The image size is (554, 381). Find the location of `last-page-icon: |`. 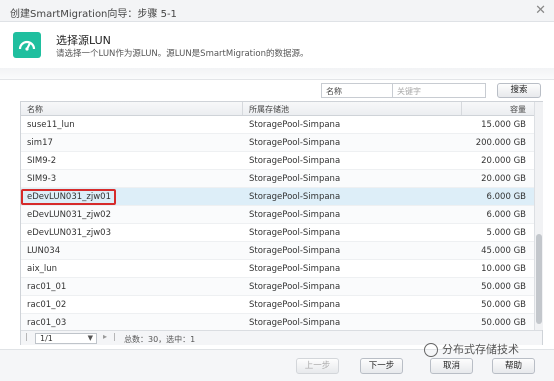

last-page-icon: | is located at coordinates (114, 336).